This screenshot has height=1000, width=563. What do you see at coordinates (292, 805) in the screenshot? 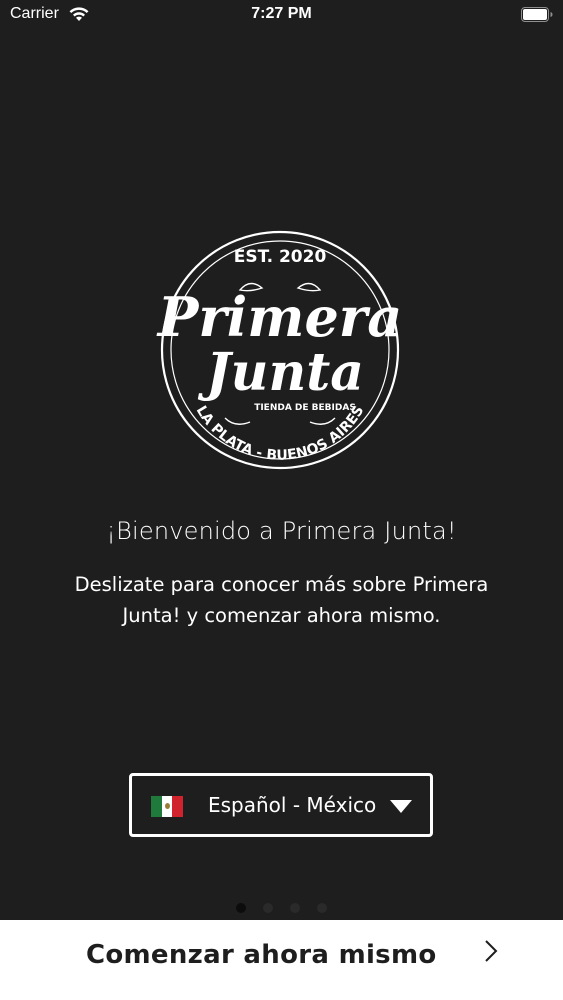
I see `language-label: Español - México` at bounding box center [292, 805].